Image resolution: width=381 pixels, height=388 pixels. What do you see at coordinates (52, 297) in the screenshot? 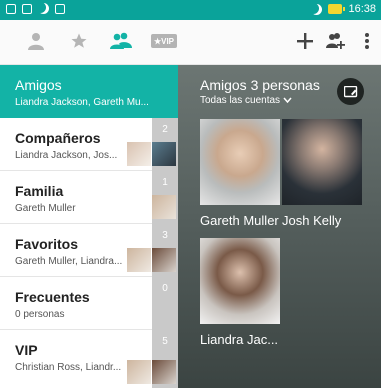
I see `group-title: Frecuentes` at bounding box center [52, 297].